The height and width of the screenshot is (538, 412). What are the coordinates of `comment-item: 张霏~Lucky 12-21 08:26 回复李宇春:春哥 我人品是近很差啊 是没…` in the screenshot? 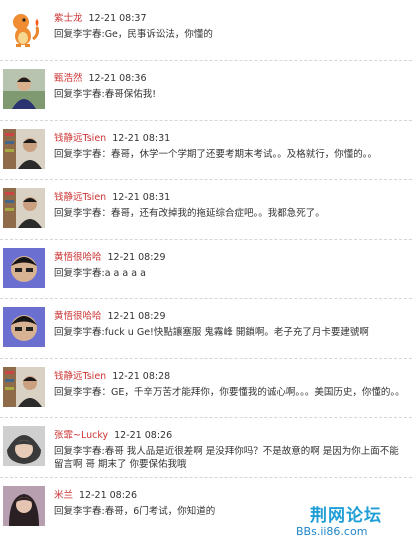 It's located at (206, 447).